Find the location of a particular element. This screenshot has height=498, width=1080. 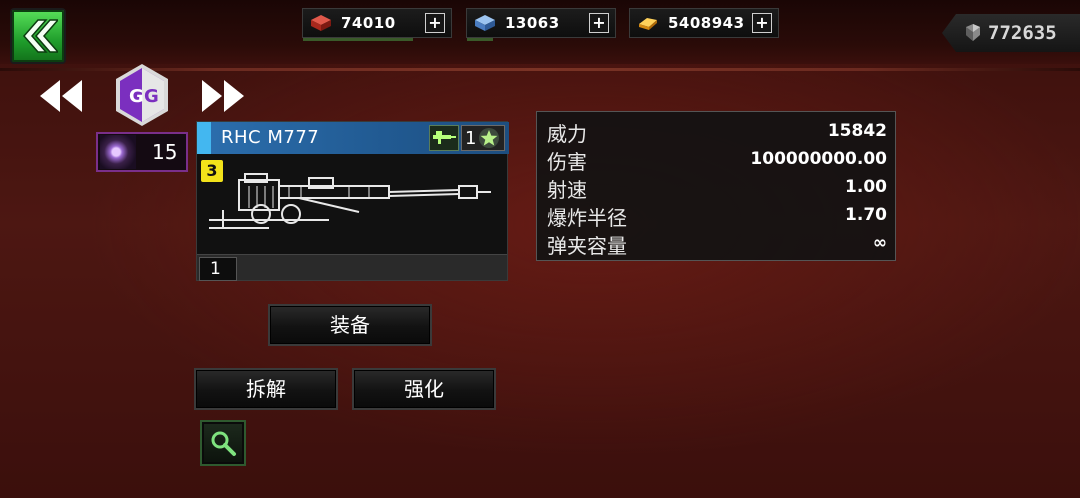

stat-label: 爆炸半径 is located at coordinates (587, 218).